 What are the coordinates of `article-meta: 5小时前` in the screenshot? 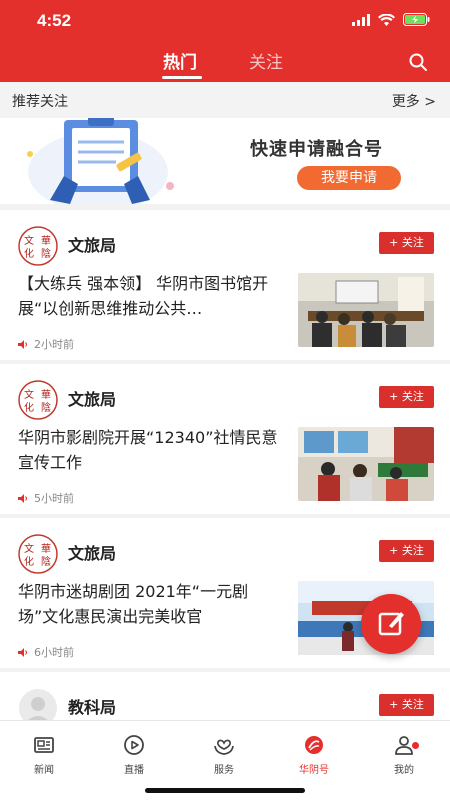 It's located at (46, 498).